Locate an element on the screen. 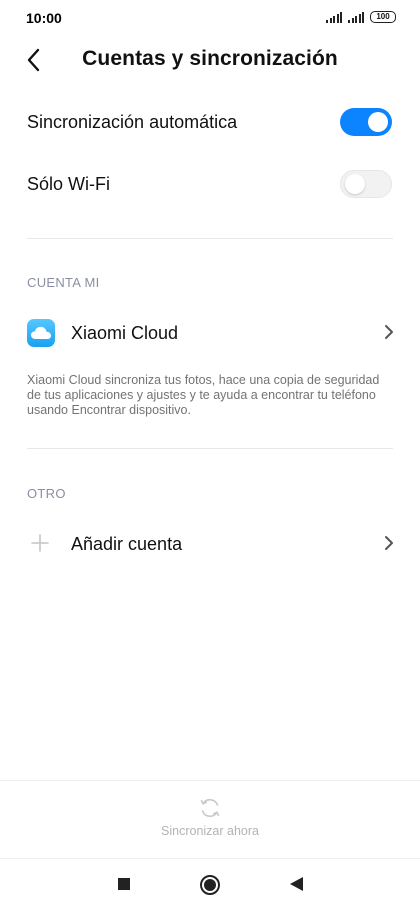  navigation-bar is located at coordinates (210, 884).